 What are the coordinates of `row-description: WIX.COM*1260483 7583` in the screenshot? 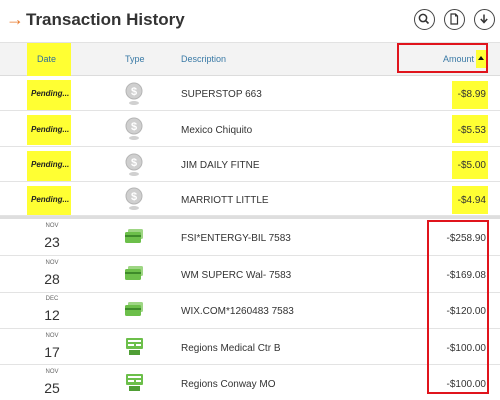 It's located at (237, 311).